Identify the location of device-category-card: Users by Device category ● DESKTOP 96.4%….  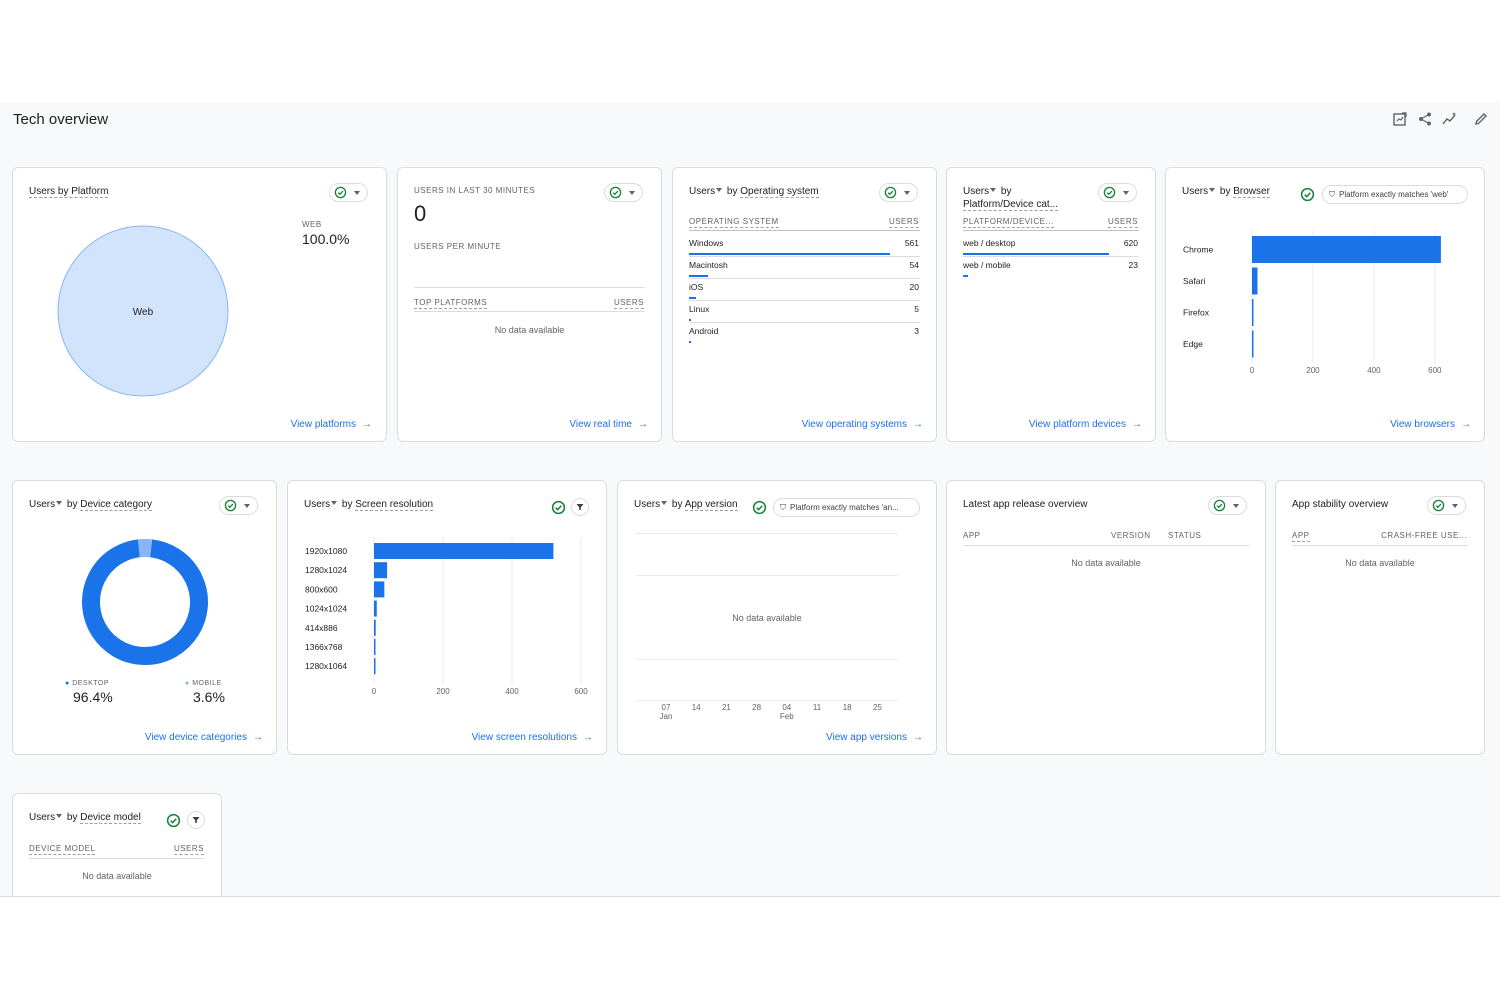
(144, 617).